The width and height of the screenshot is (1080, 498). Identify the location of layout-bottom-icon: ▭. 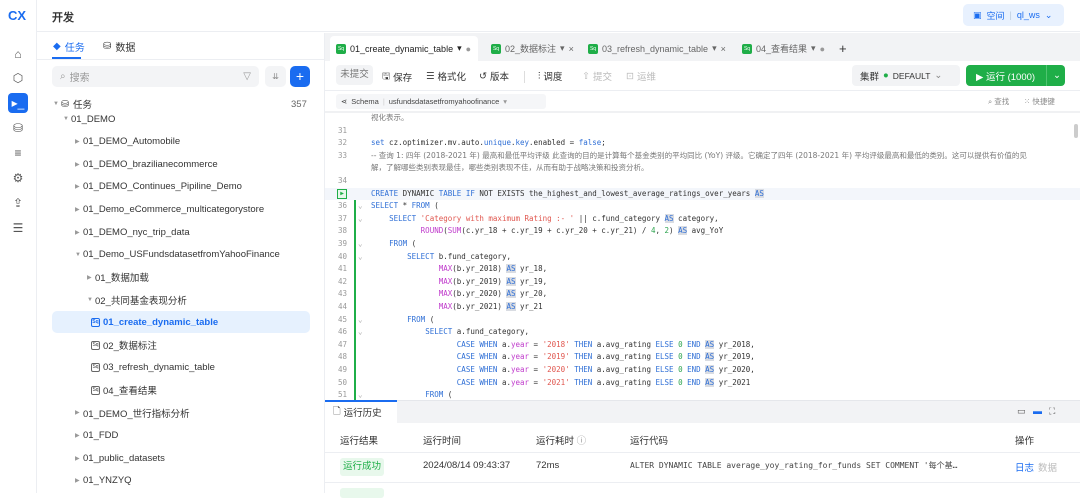
(1021, 411).